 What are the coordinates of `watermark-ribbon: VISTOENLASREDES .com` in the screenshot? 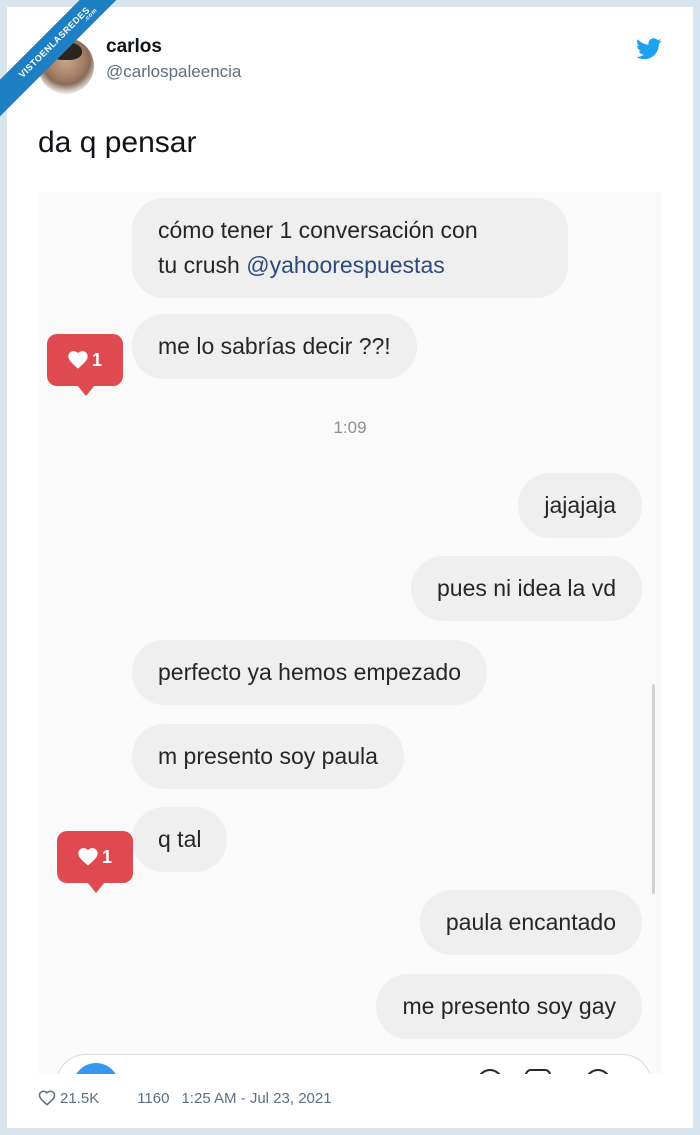 It's located at (65, 60).